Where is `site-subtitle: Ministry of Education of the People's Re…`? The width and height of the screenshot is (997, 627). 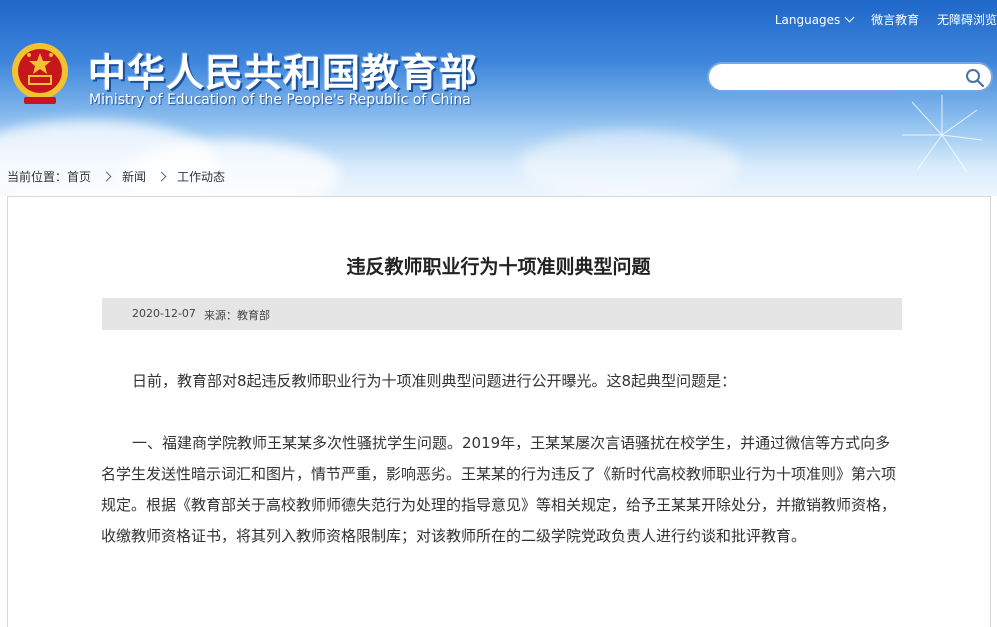
site-subtitle: Ministry of Education of the People's Re… is located at coordinates (280, 100).